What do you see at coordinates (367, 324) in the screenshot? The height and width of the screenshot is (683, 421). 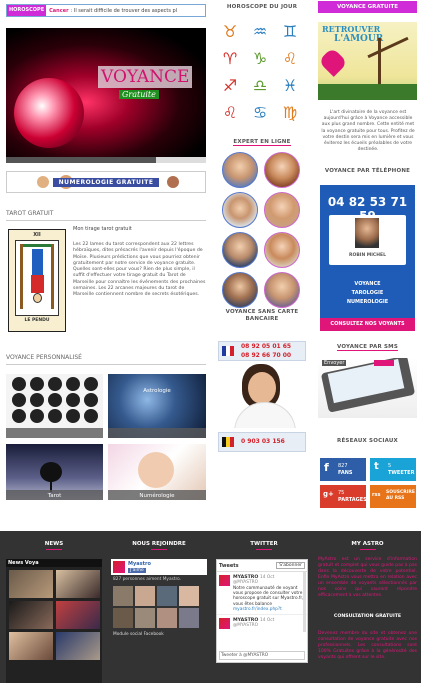 I see `consult-voyants-button: CONSULTEZ NOS VOYANTS` at bounding box center [367, 324].